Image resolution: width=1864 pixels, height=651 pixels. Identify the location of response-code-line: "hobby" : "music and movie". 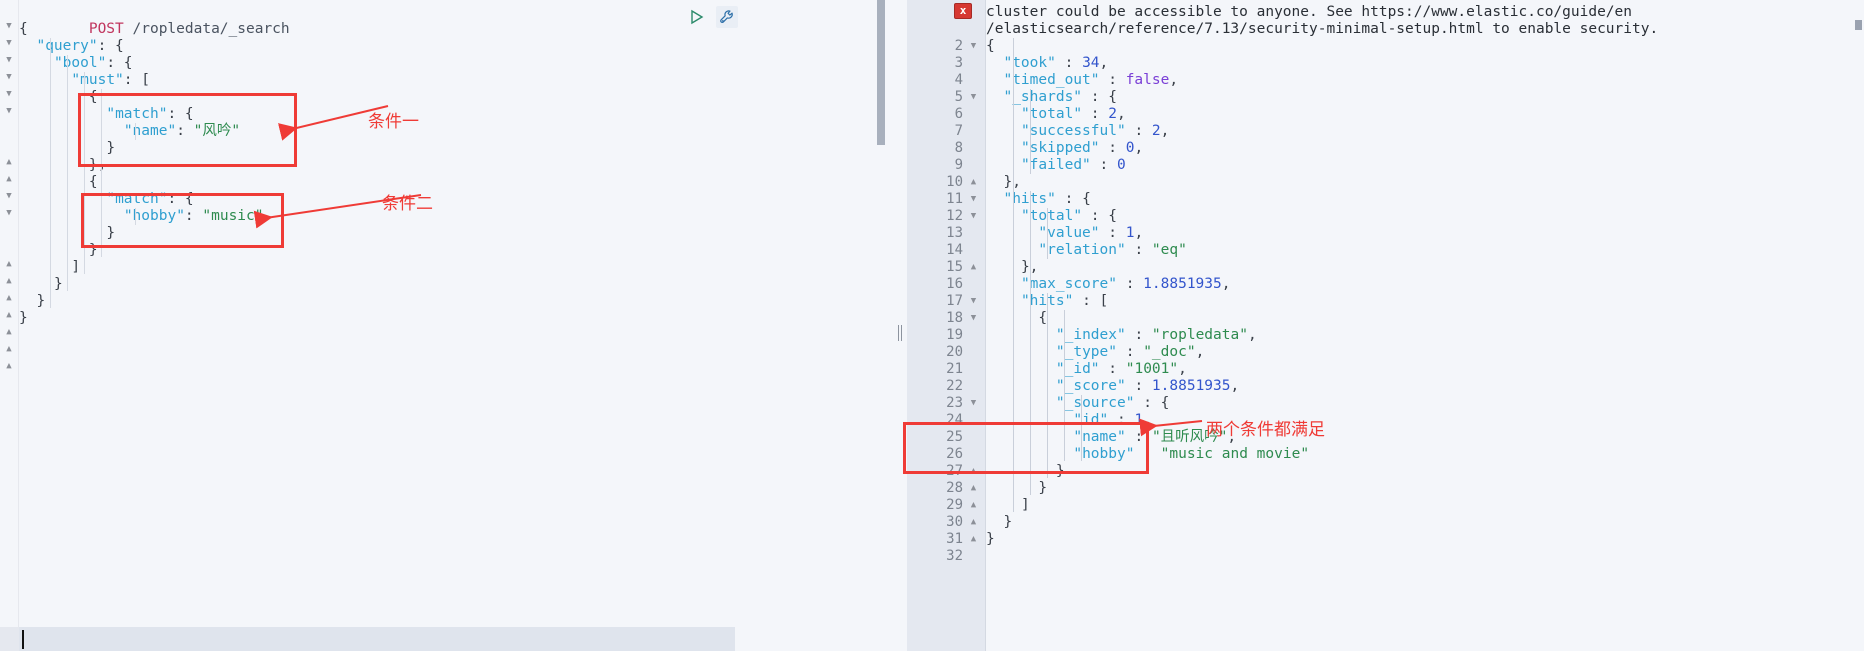
(1191, 454).